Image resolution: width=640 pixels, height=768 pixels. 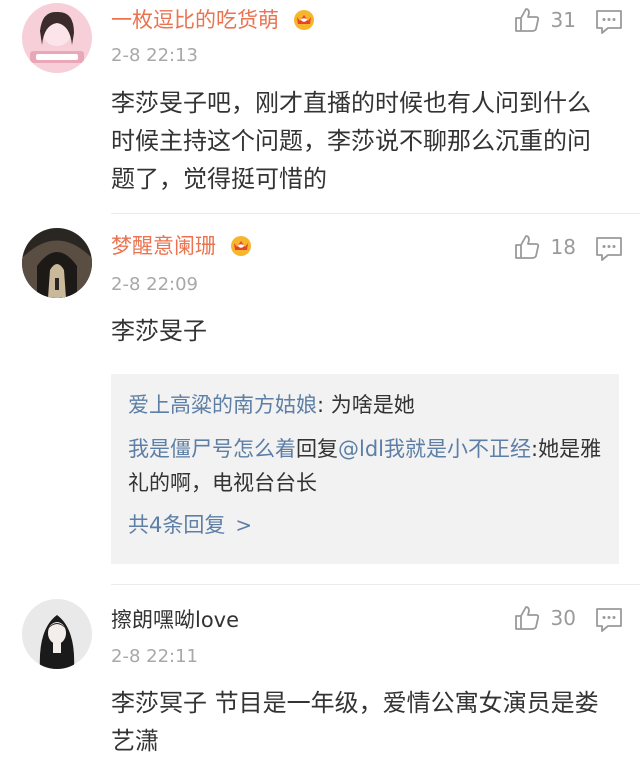 I want to click on like-button: 30, so click(x=544, y=618).